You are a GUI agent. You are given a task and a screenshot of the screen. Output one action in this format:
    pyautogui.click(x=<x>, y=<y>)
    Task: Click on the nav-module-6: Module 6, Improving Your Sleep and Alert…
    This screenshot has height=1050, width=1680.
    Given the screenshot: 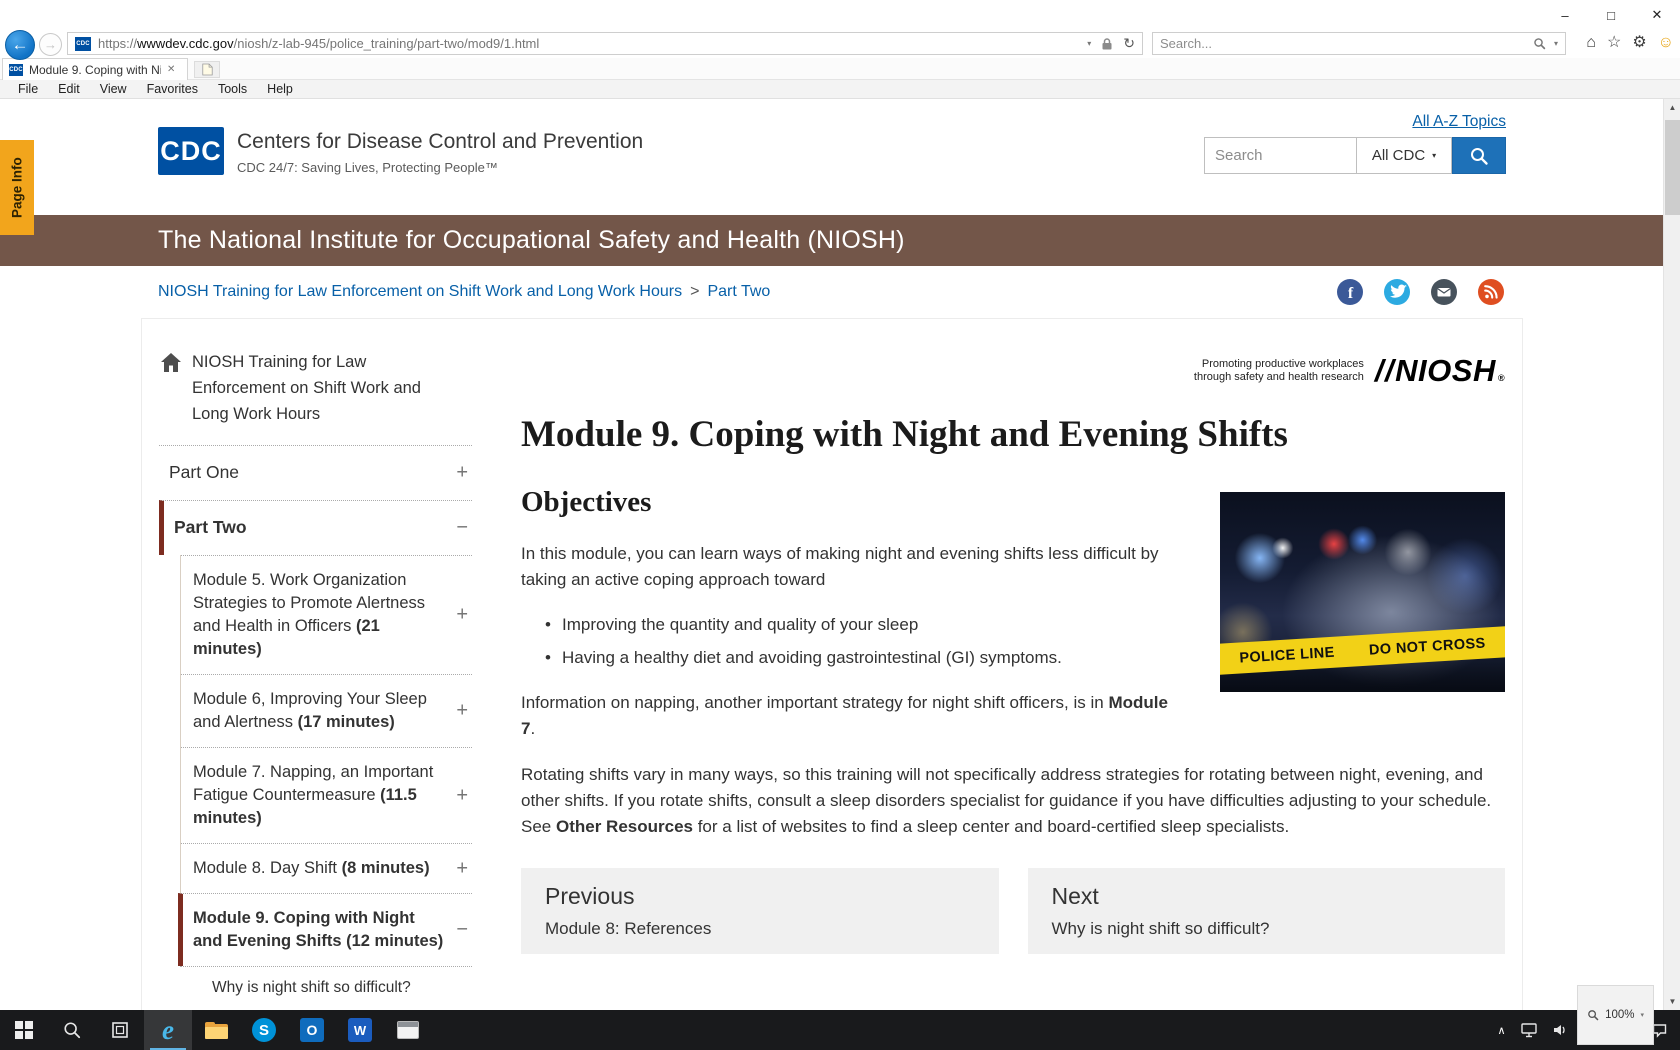 What is the action you would take?
    pyautogui.click(x=326, y=710)
    